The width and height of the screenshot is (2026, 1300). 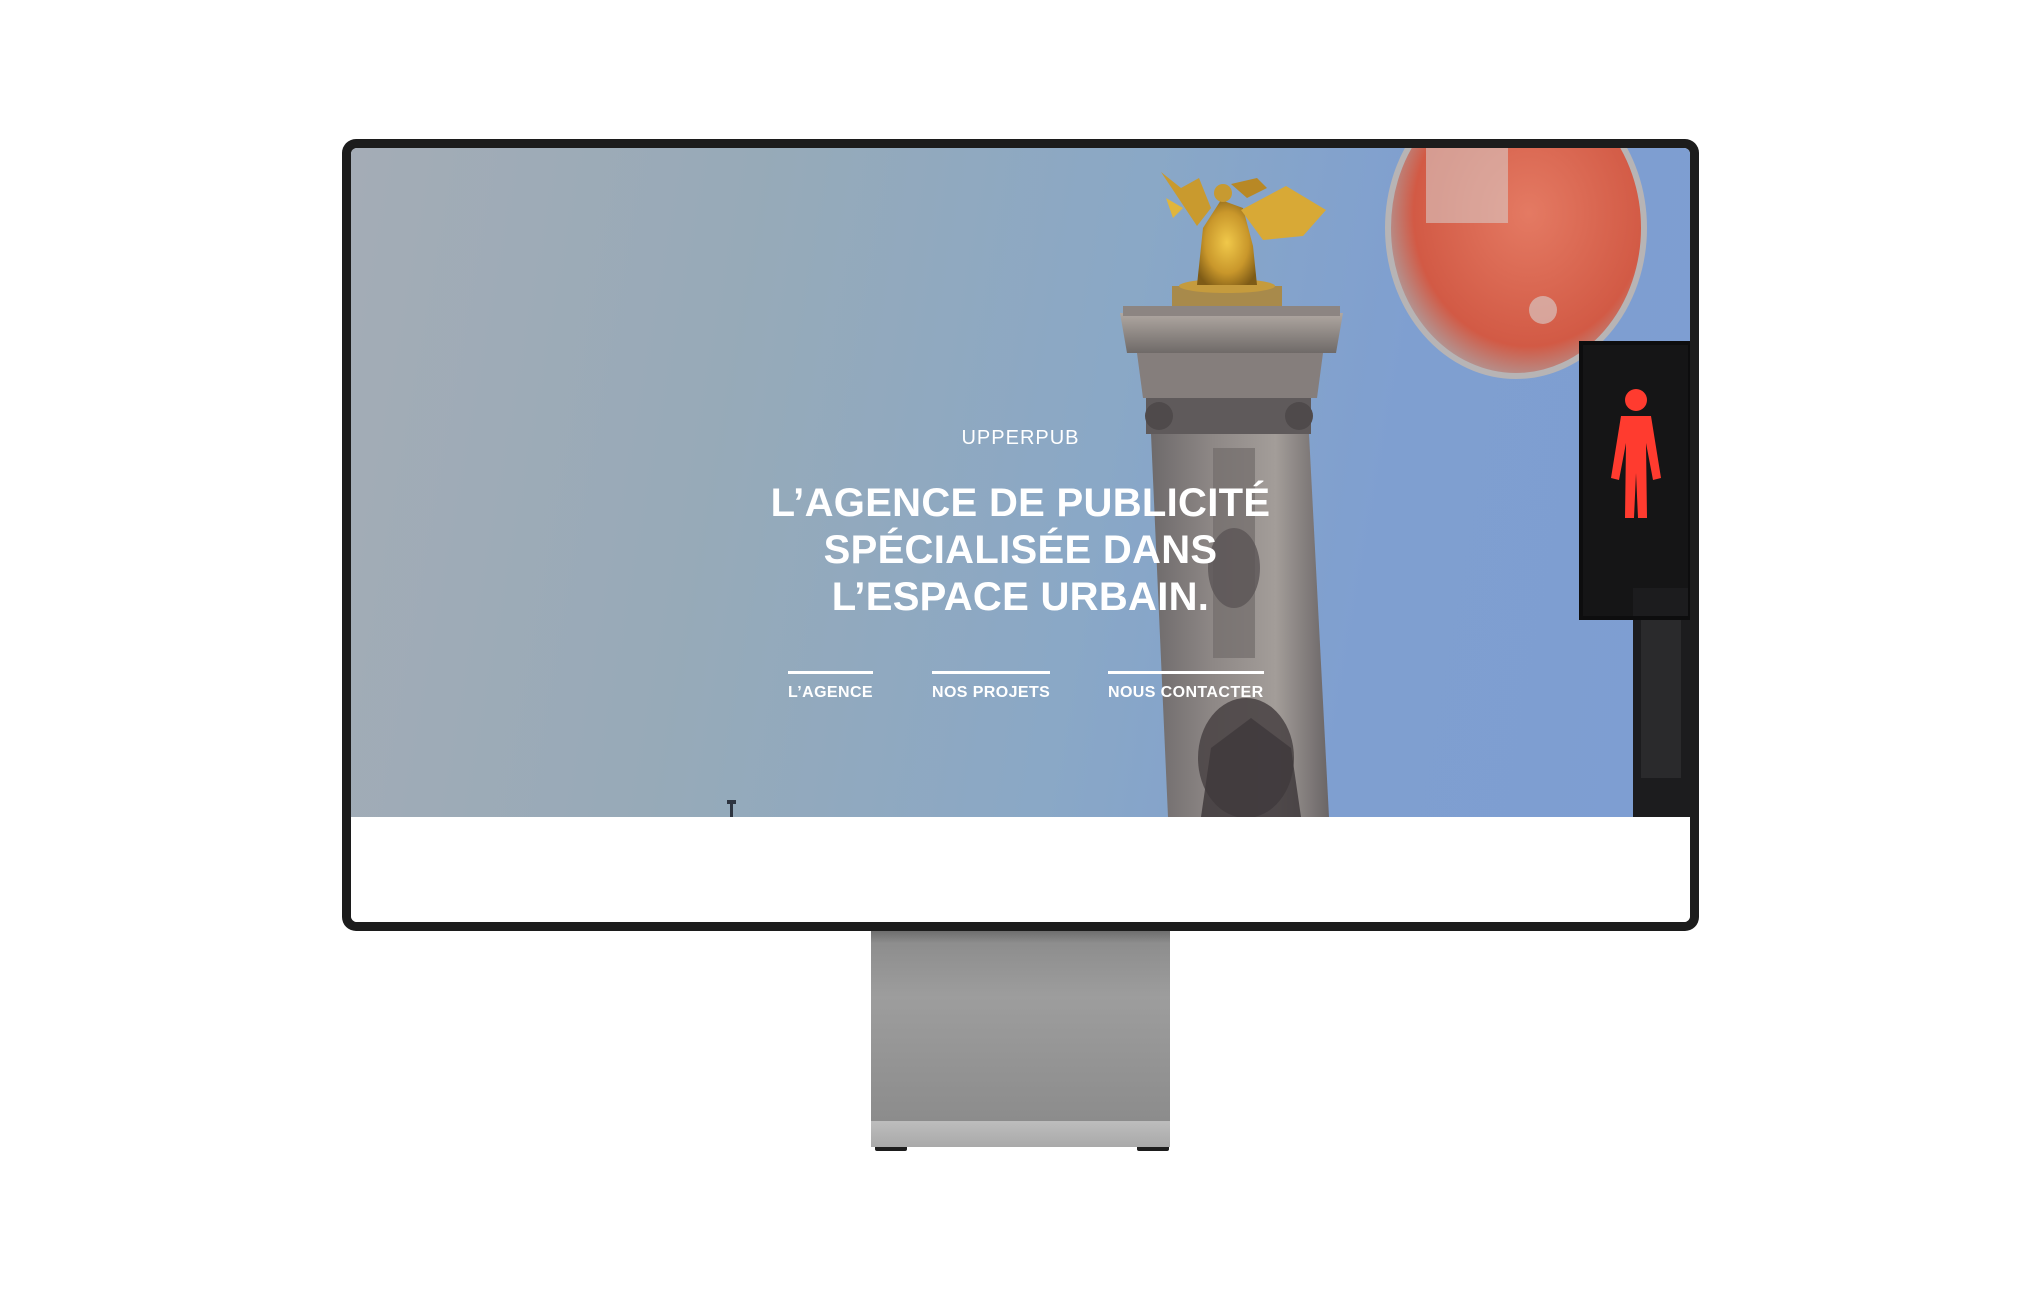 I want to click on nav-link-projets: NOS PROJETS, so click(x=991, y=686).